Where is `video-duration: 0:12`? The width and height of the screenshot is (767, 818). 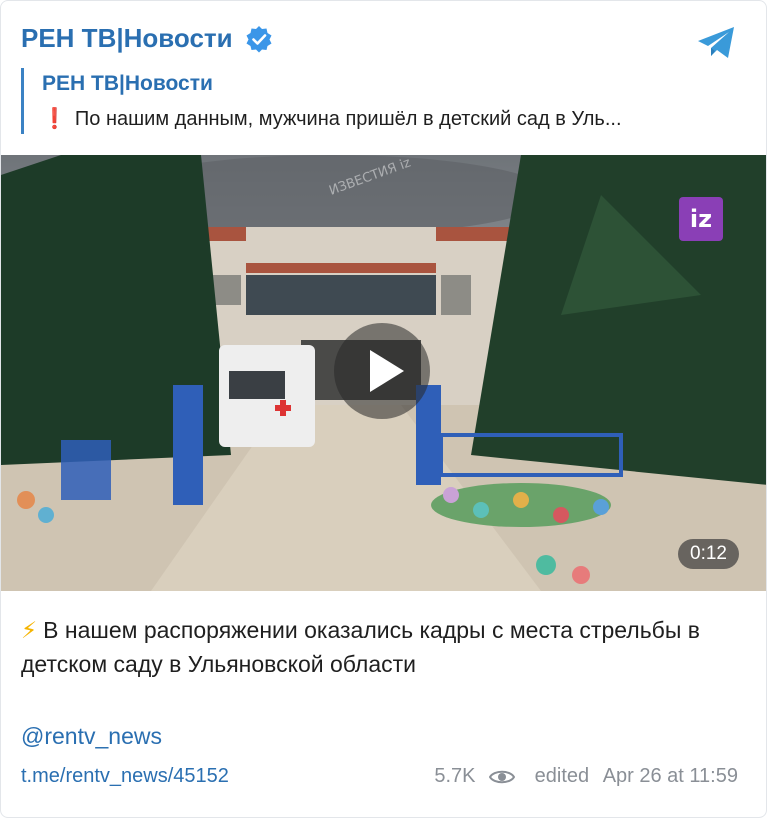
video-duration: 0:12 is located at coordinates (708, 554).